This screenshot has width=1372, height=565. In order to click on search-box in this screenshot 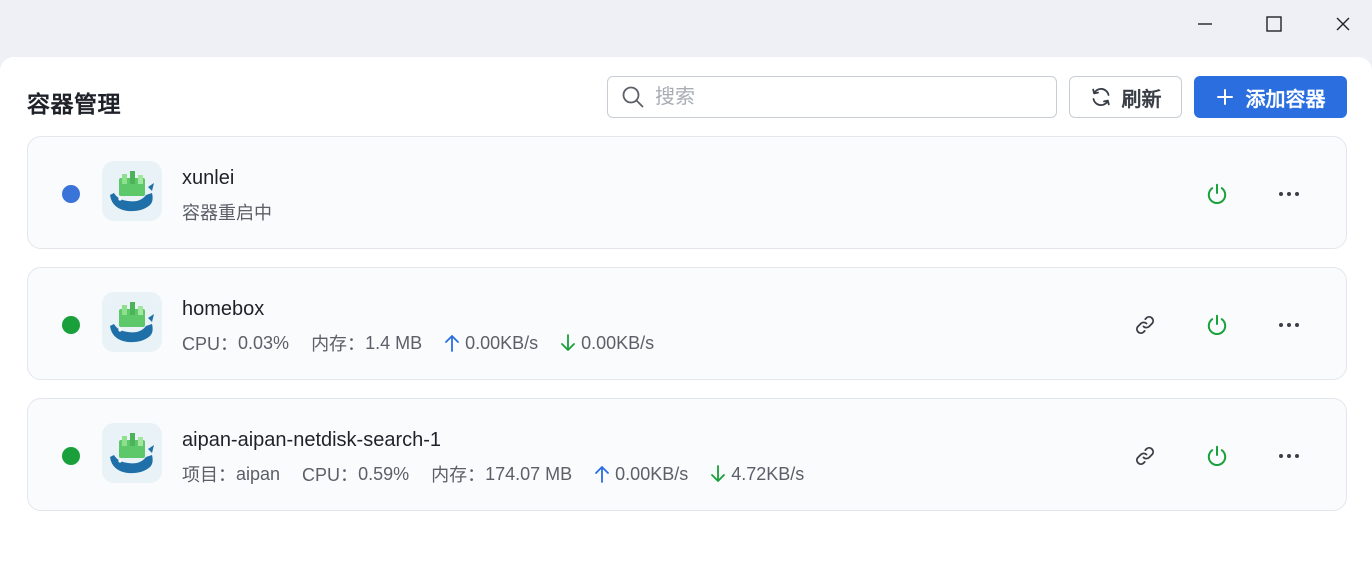, I will do `click(832, 97)`.